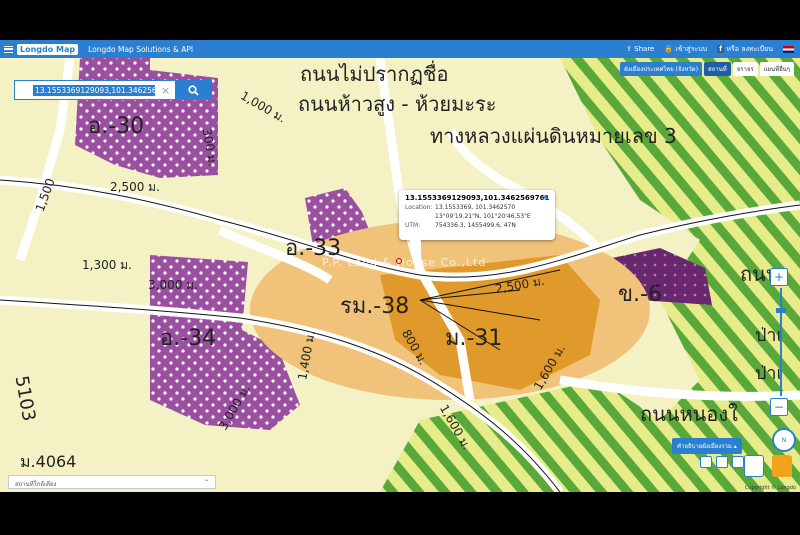  What do you see at coordinates (782, 466) in the screenshot?
I see `street-view-icon` at bounding box center [782, 466].